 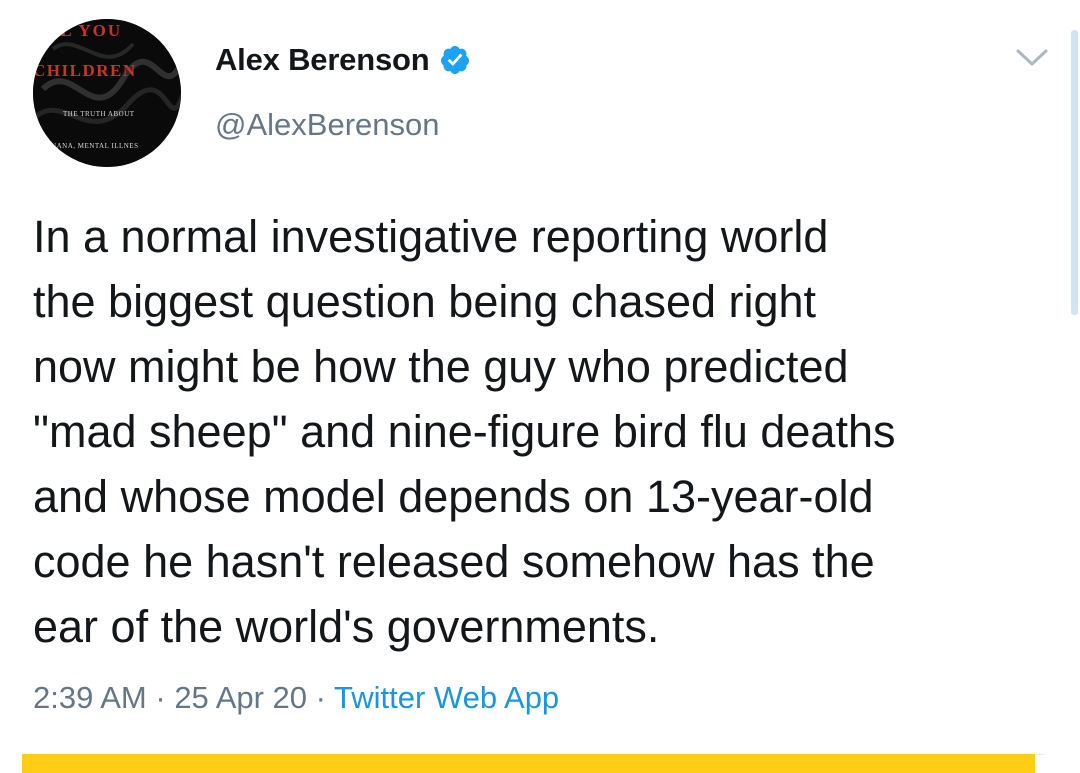 I want to click on tweet-source-link: Twitter Web App, so click(x=446, y=697).